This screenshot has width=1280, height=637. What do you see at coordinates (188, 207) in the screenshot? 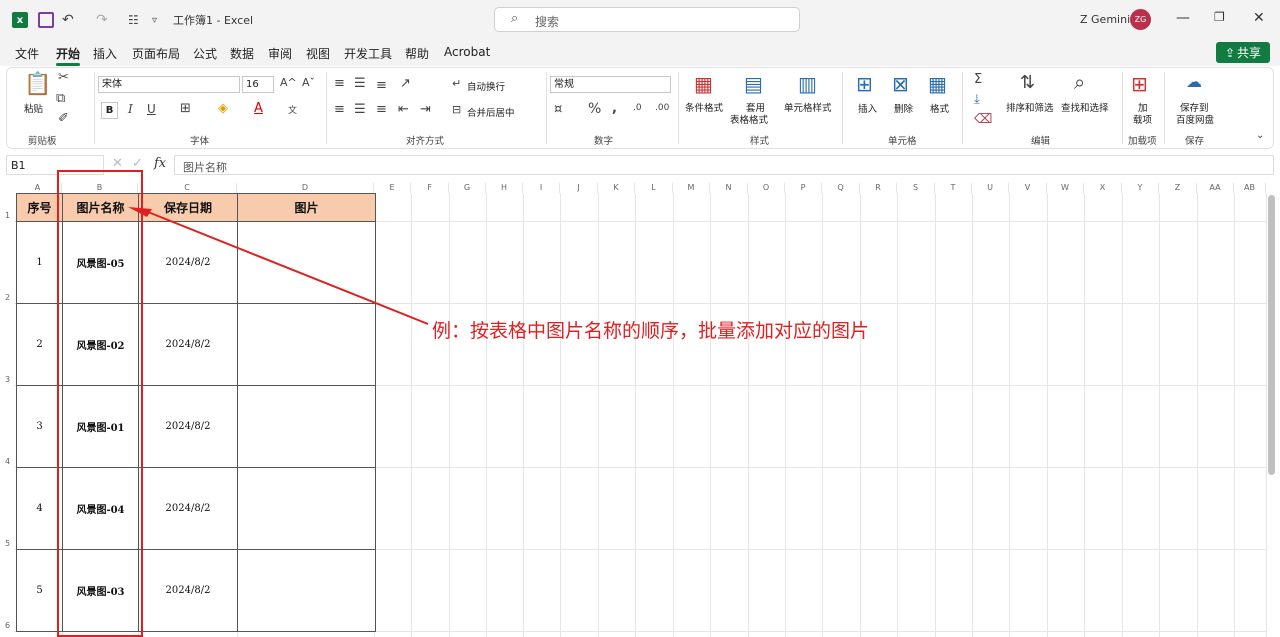
I see `table-header-cell: 保存日期` at bounding box center [188, 207].